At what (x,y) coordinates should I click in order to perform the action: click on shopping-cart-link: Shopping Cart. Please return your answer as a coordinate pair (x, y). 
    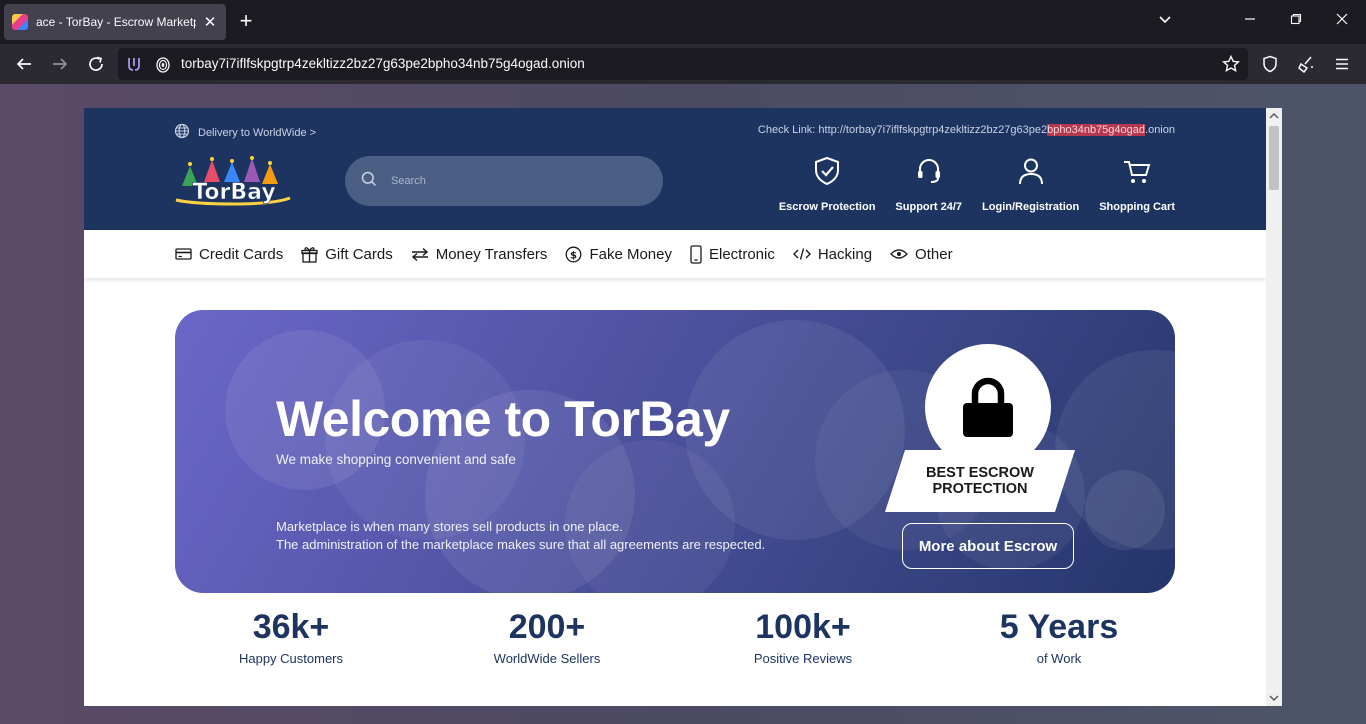
    Looking at the image, I should click on (1137, 184).